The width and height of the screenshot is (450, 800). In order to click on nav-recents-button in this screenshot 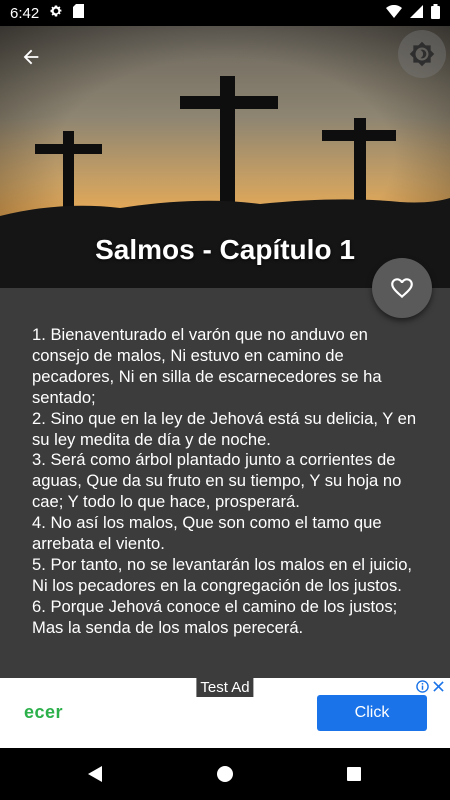, I will do `click(354, 774)`.